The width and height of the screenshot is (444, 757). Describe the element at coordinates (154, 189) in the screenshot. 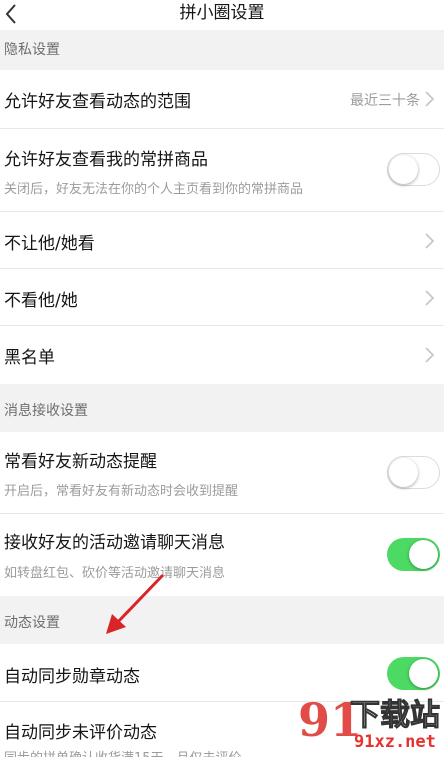

I see `row-description: 关闭后，好友无法在你的个人主页看到你的常拼商品` at that location.